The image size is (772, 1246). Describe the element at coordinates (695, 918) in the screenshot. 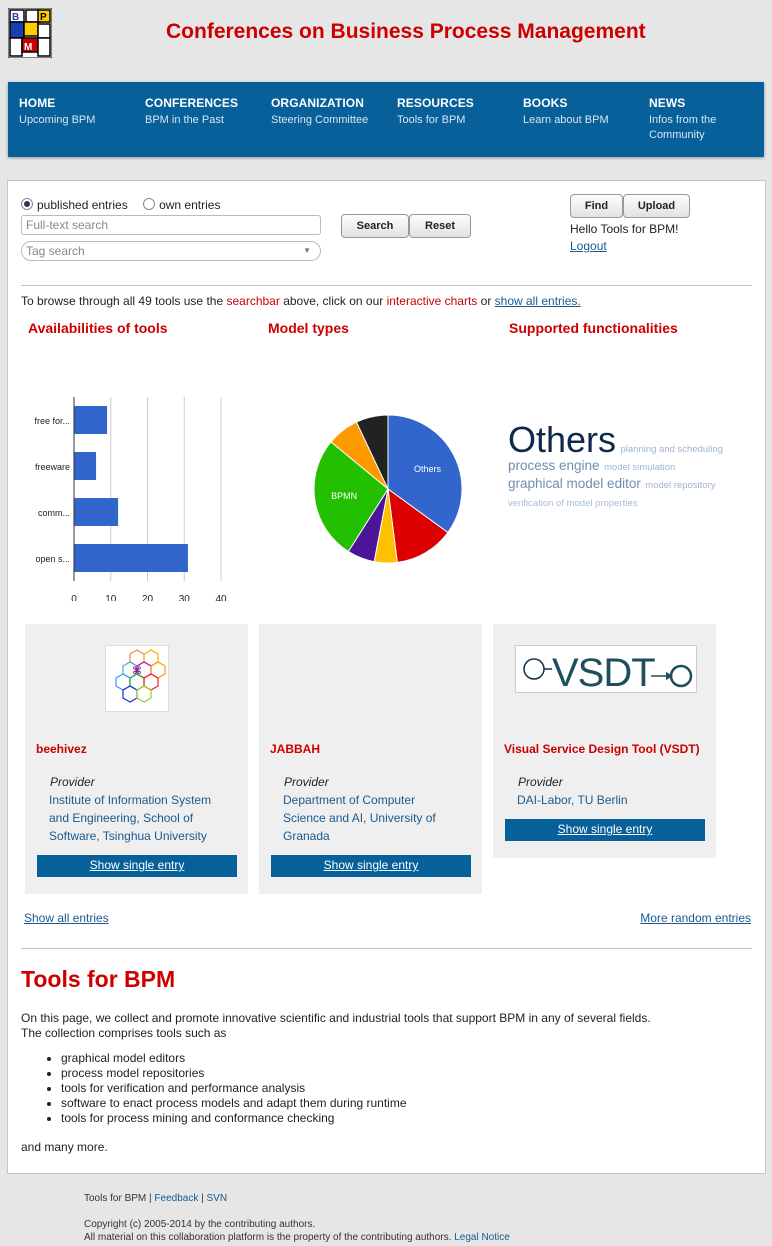

I see `more-random-entries-link: More random entries` at that location.